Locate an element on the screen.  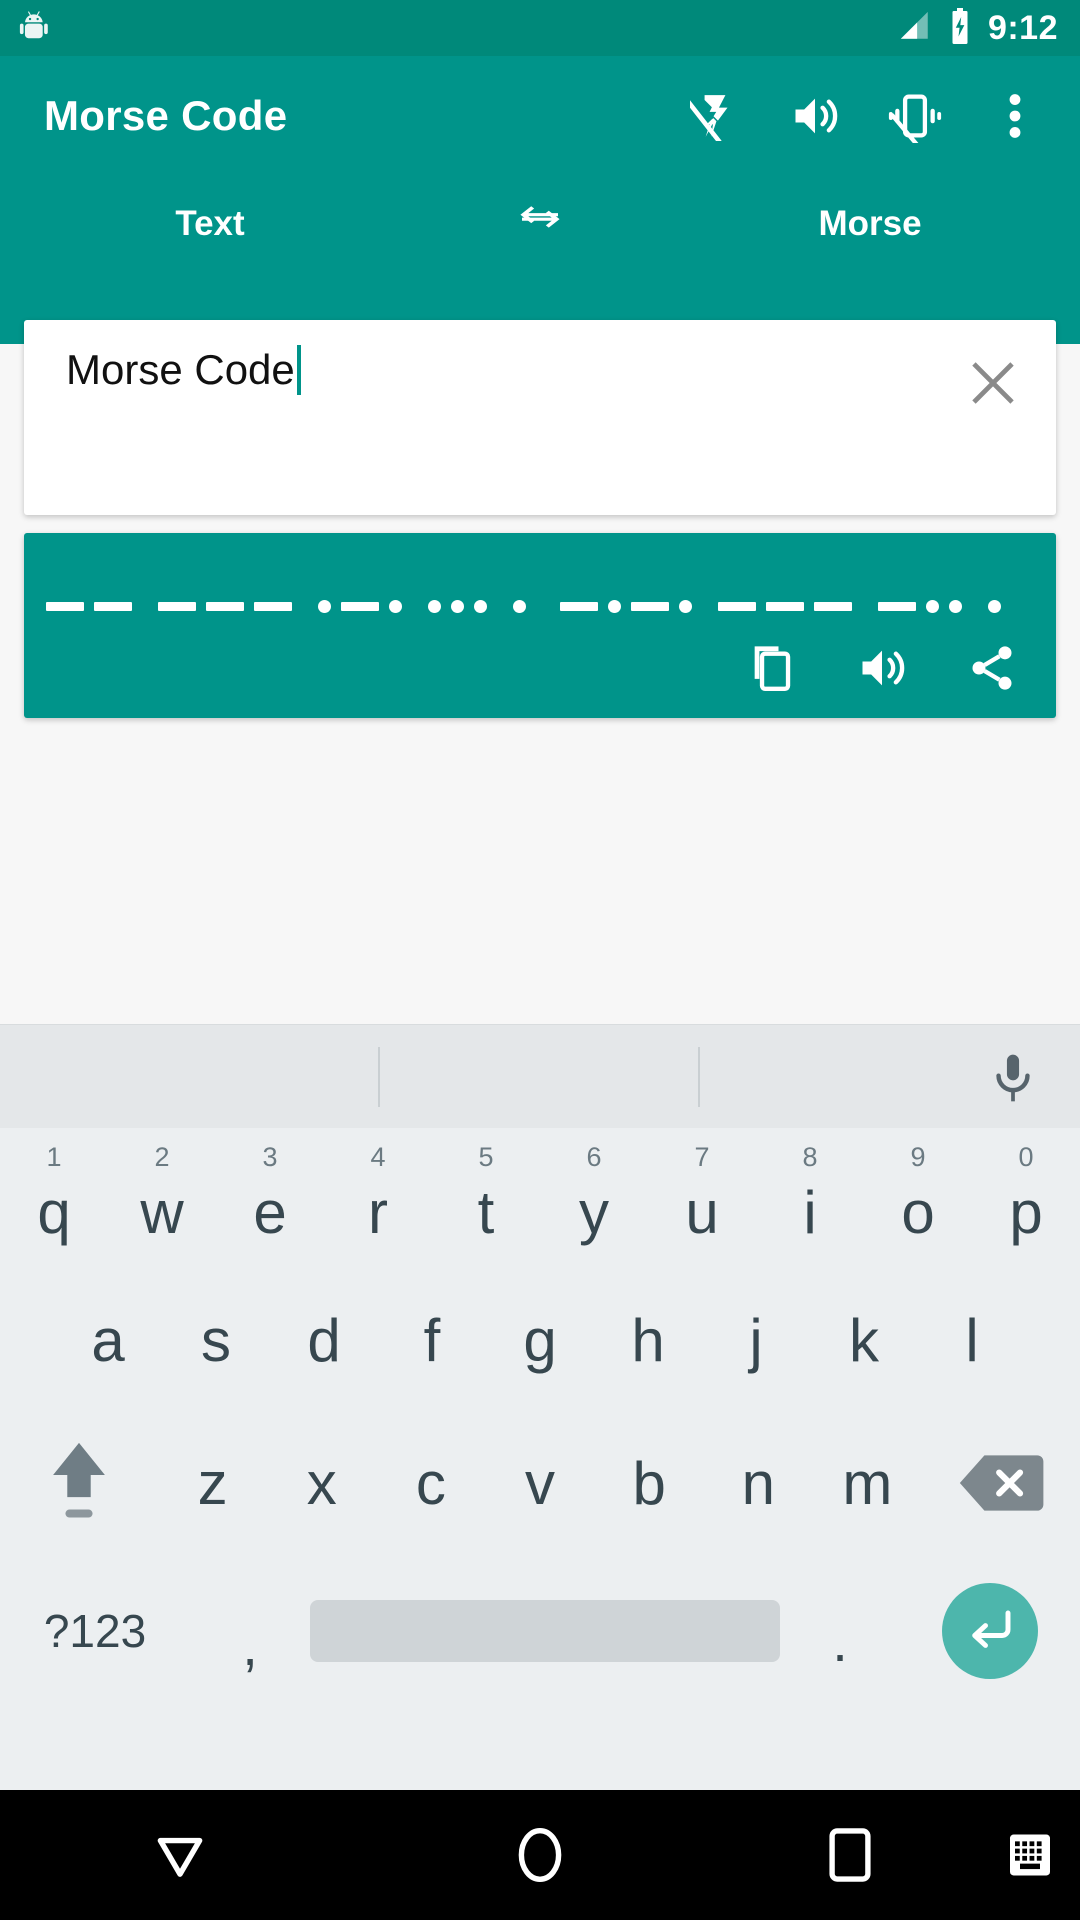
battery-charging-icon is located at coordinates (960, 28).